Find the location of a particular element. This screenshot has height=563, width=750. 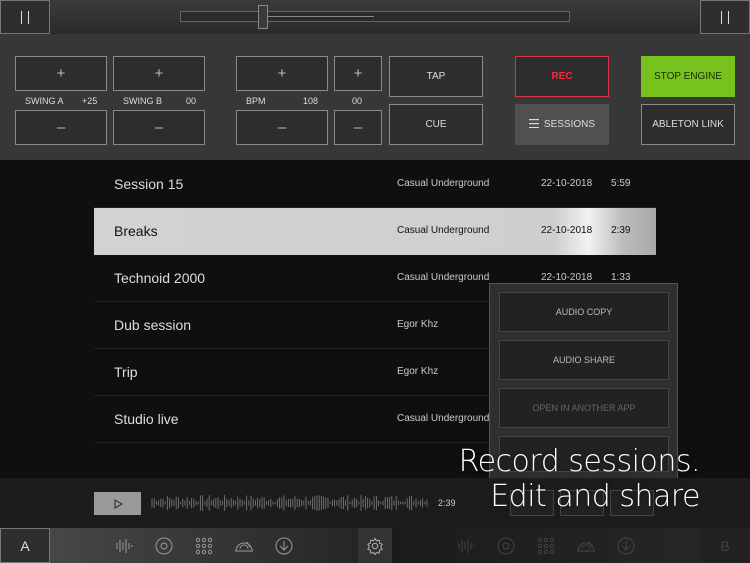

sessions-button: SESSIONS is located at coordinates (562, 124).